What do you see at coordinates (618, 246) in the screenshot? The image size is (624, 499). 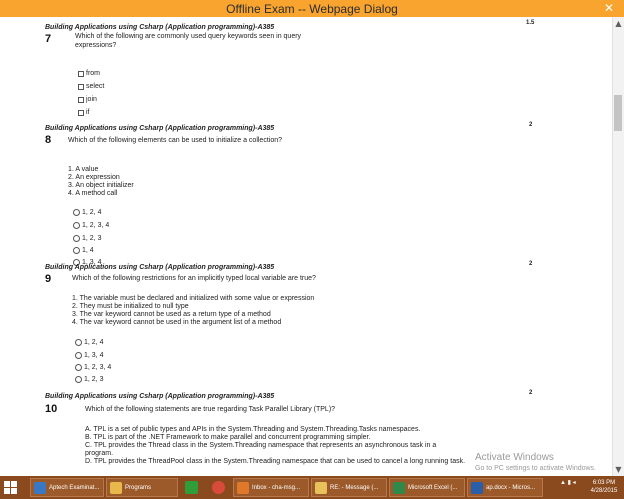 I see `vertical-scrollbar: ▲ ▼` at bounding box center [618, 246].